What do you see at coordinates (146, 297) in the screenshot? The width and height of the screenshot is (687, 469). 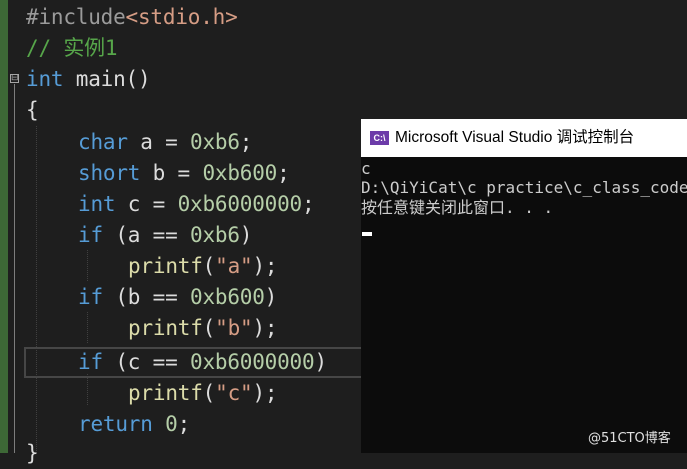 I see `condition: (b ==` at bounding box center [146, 297].